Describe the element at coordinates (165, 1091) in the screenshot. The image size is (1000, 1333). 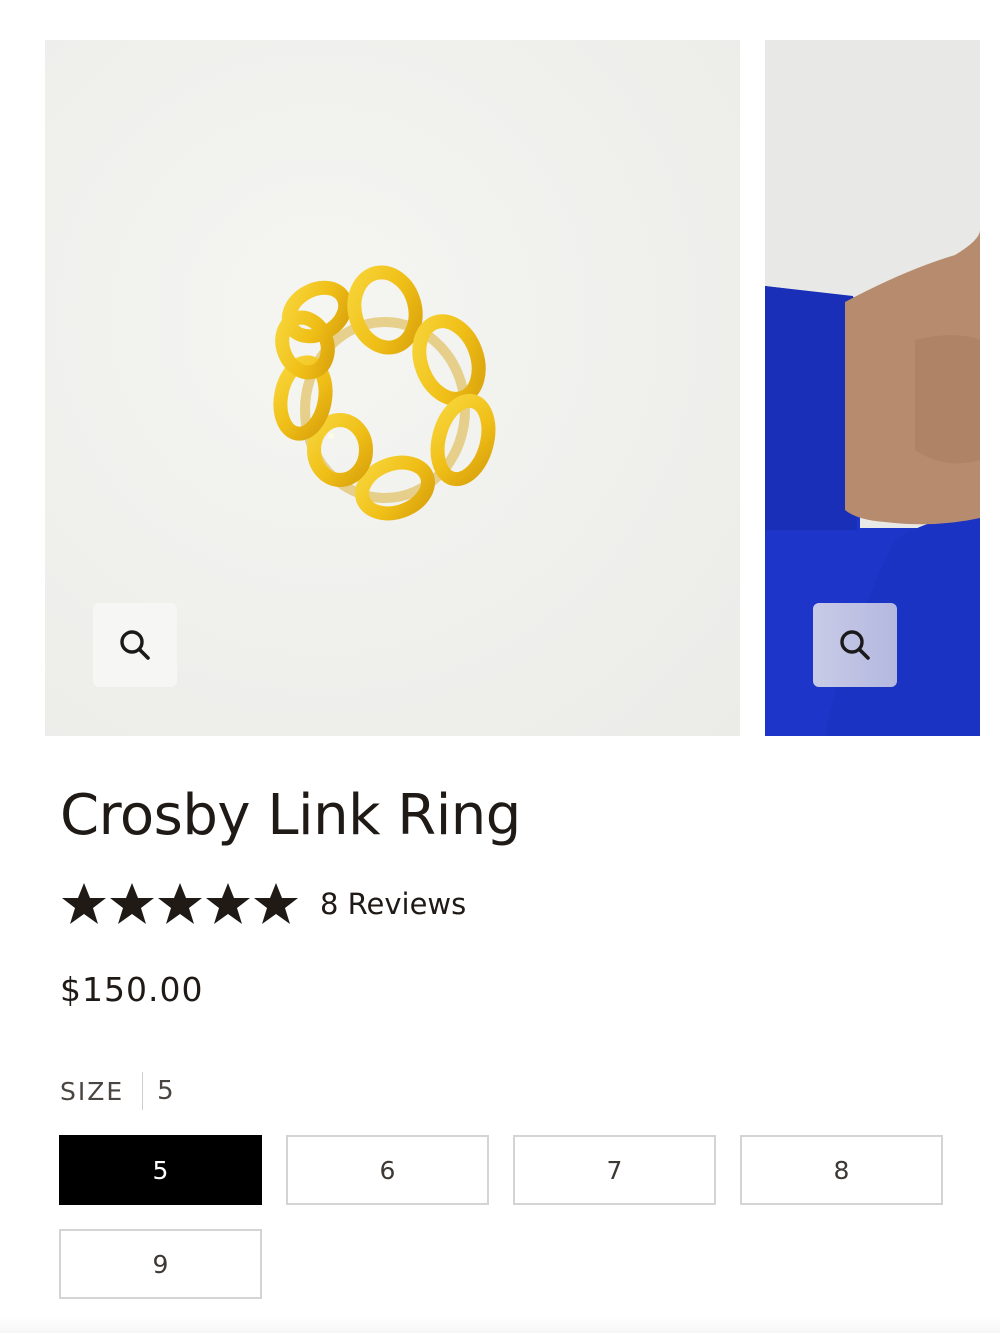
I see `selected-size-value: 5` at that location.